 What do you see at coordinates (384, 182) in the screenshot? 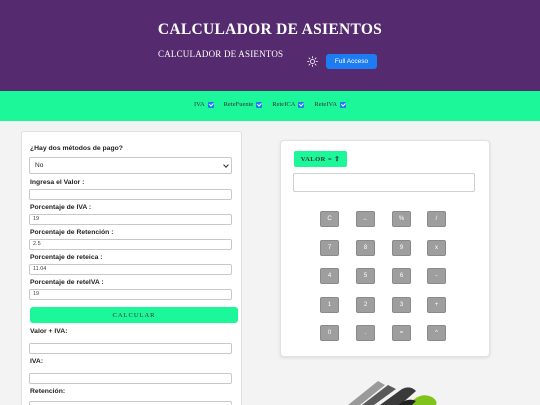
I see `calculator-display` at bounding box center [384, 182].